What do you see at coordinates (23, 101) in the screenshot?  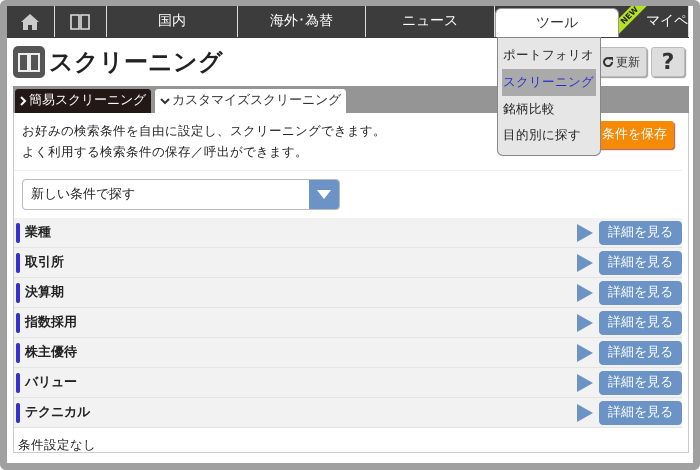 I see `chevron-right-icon` at bounding box center [23, 101].